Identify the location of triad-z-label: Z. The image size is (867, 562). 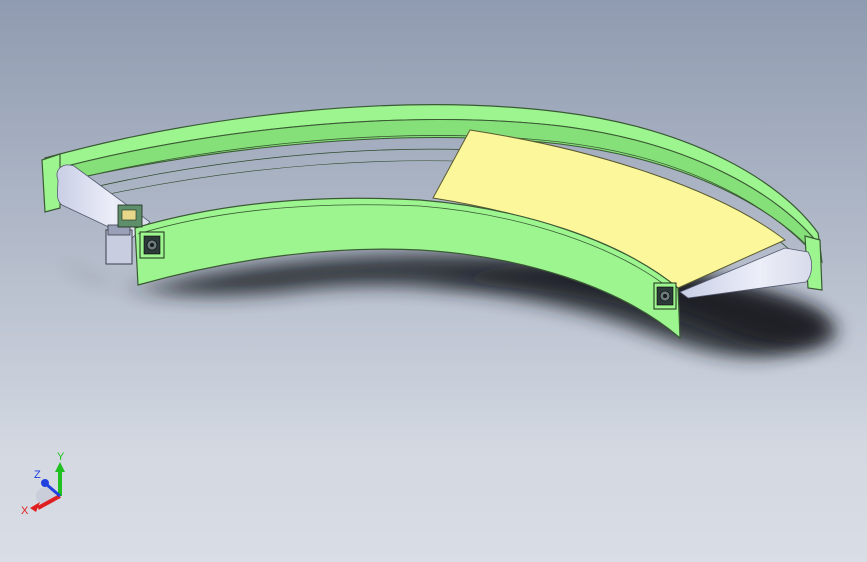
(37, 475).